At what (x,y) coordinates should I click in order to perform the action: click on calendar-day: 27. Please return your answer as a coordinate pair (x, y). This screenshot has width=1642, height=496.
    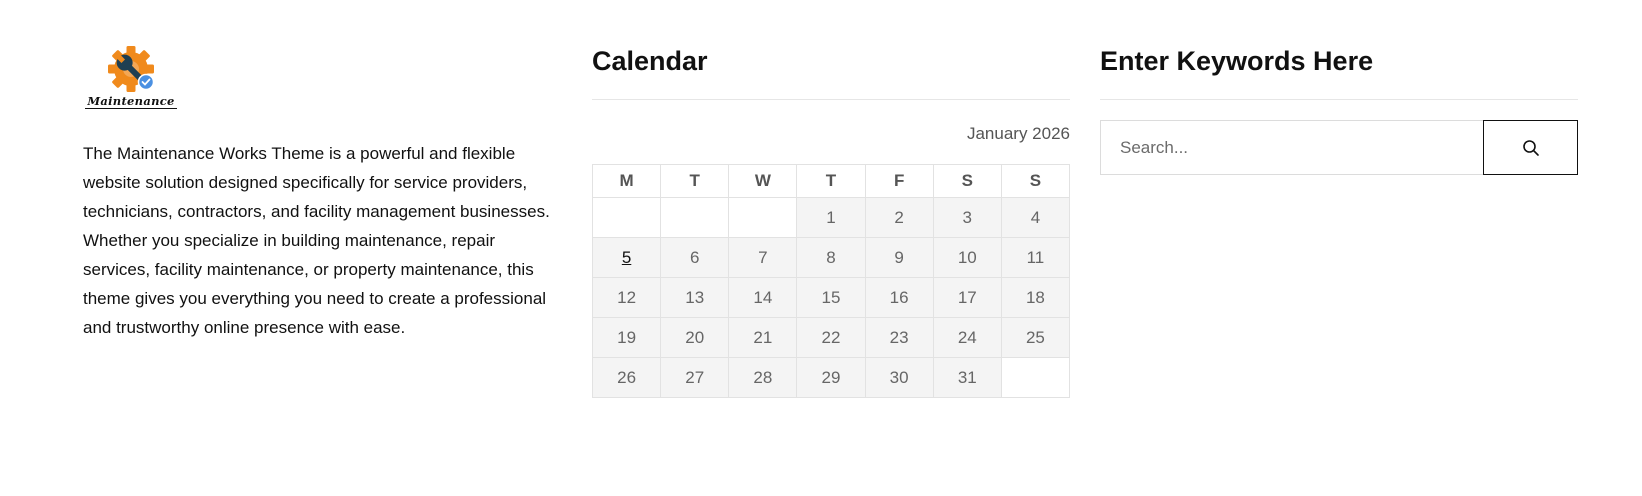
    Looking at the image, I should click on (695, 377).